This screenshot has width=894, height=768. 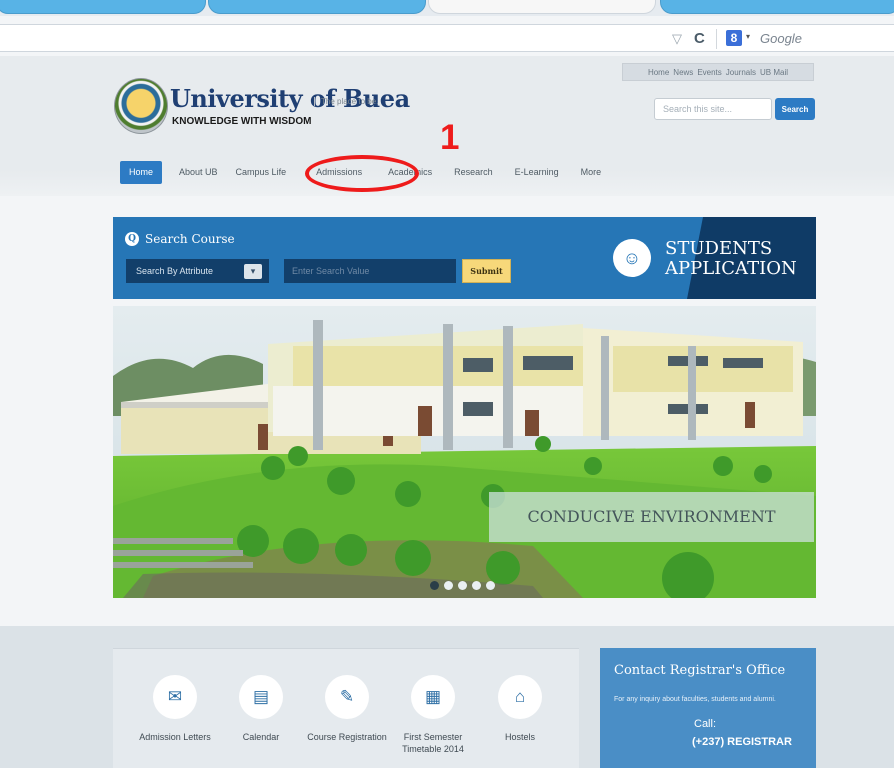 What do you see at coordinates (347, 697) in the screenshot?
I see `book-icon: ✎` at bounding box center [347, 697].